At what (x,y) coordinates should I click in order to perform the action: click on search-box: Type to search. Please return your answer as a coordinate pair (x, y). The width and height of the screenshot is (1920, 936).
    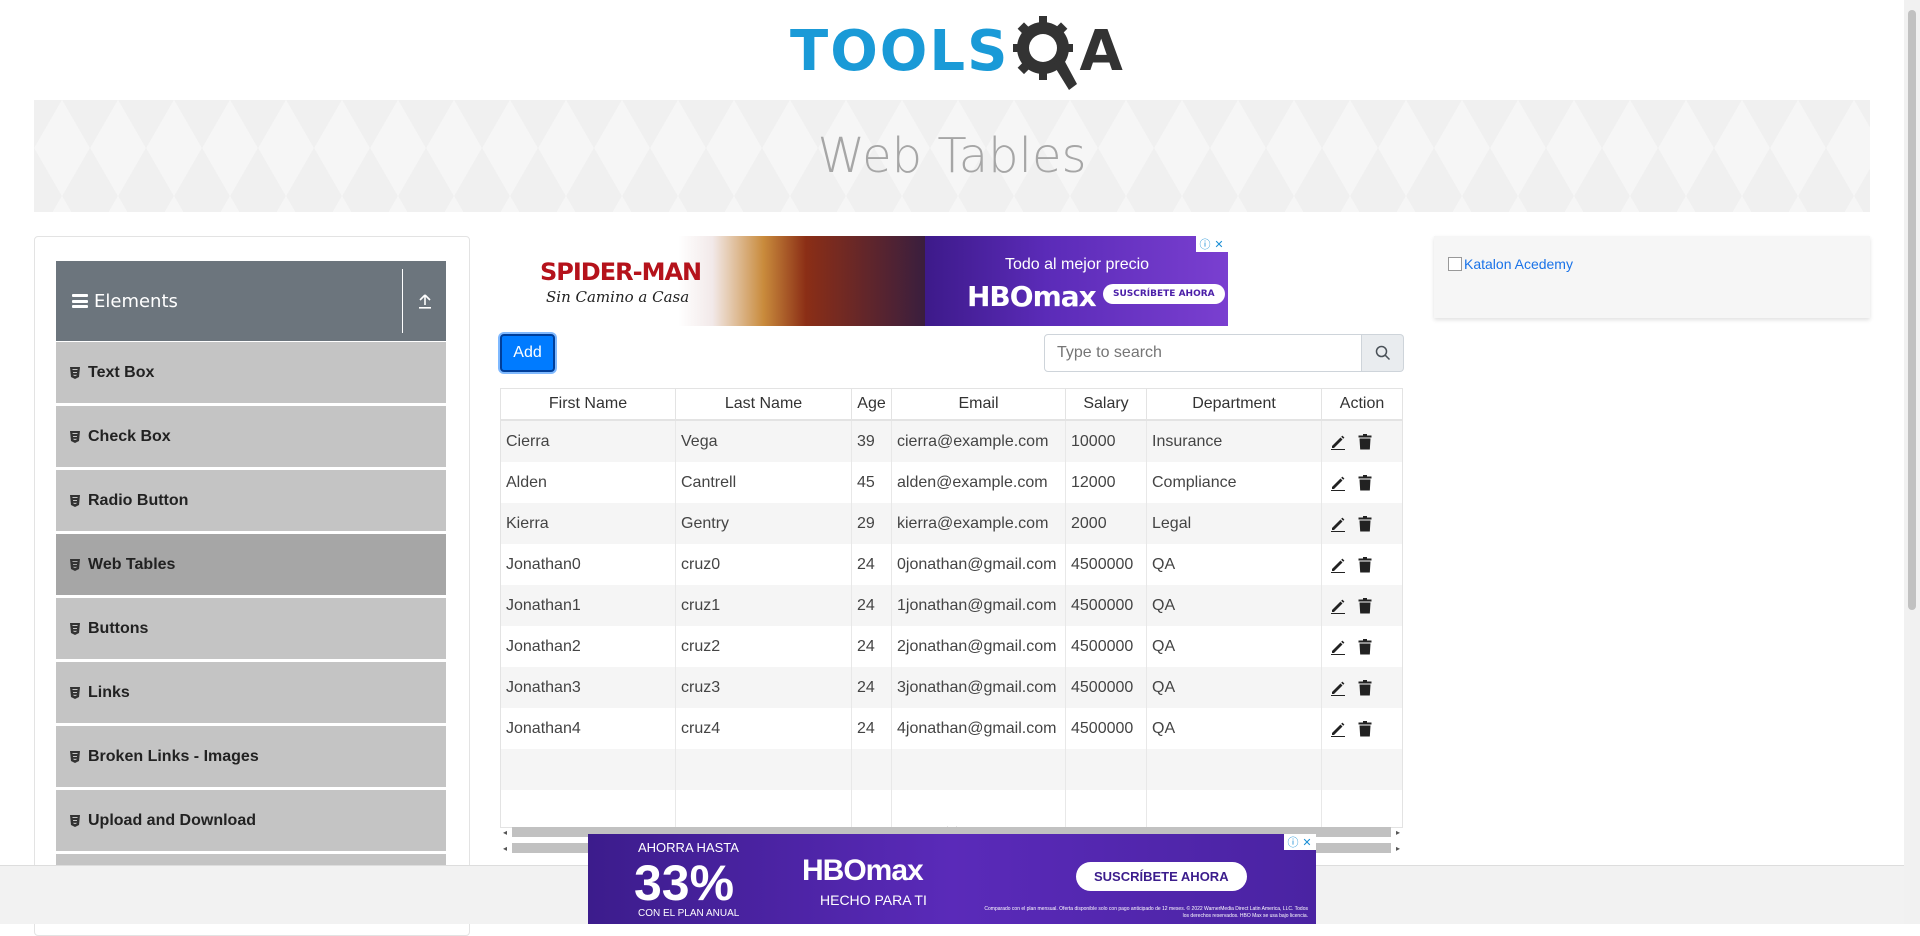
    Looking at the image, I should click on (1224, 353).